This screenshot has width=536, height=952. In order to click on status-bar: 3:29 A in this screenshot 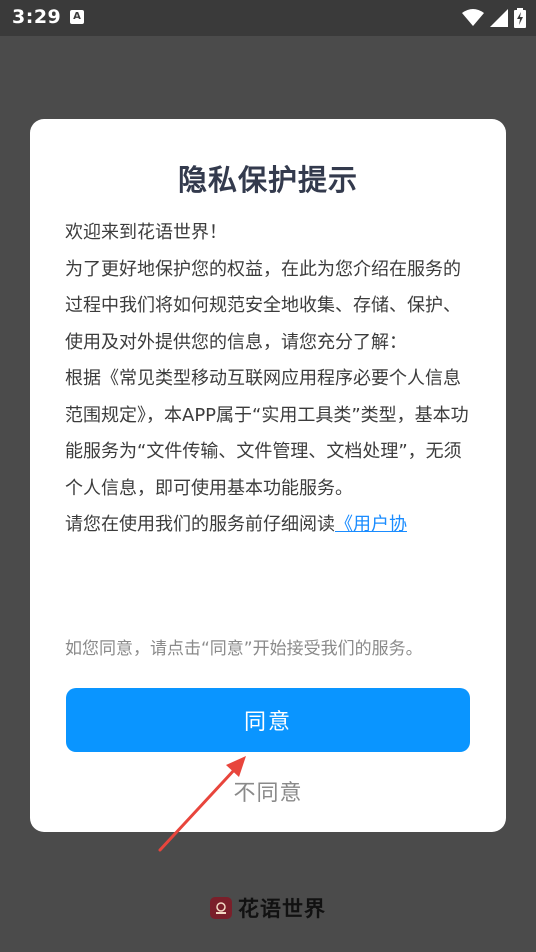, I will do `click(268, 18)`.